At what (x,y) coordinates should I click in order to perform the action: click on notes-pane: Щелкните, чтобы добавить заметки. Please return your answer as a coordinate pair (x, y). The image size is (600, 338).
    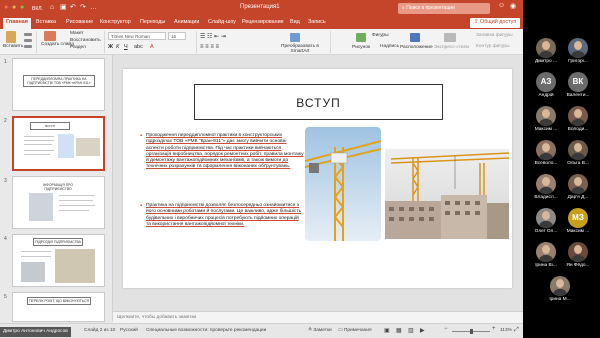
    Looking at the image, I should click on (318, 317).